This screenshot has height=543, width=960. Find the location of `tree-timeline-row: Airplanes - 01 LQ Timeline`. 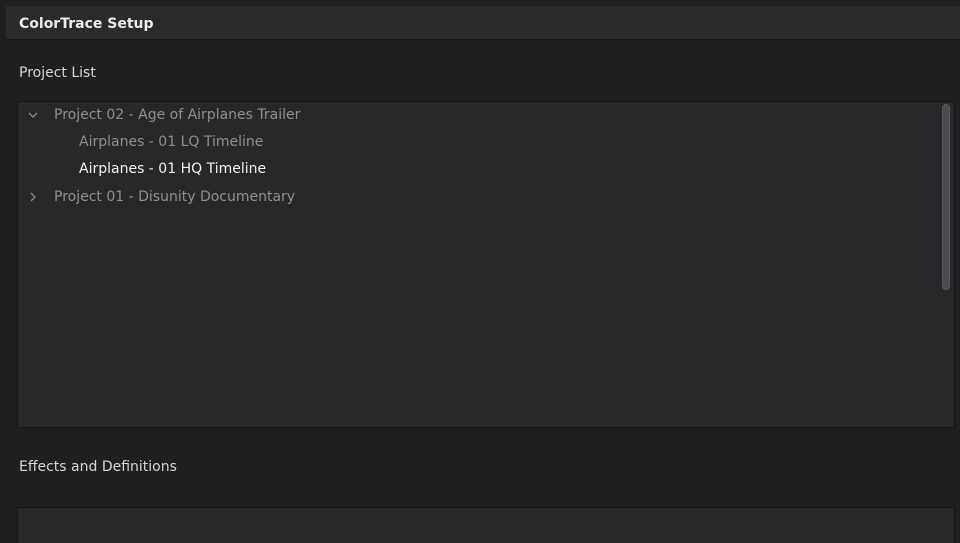

tree-timeline-row: Airplanes - 01 LQ Timeline is located at coordinates (468, 143).